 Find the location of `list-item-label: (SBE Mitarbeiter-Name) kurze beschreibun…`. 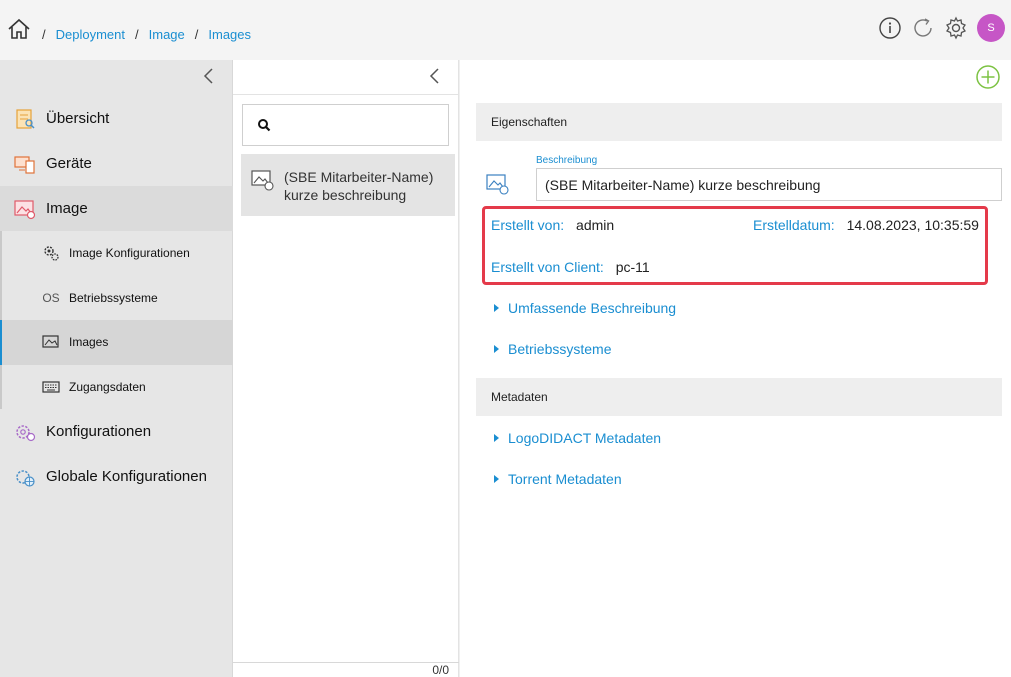

list-item-label: (SBE Mitarbeiter-Name) kurze beschreibun… is located at coordinates (359, 186).